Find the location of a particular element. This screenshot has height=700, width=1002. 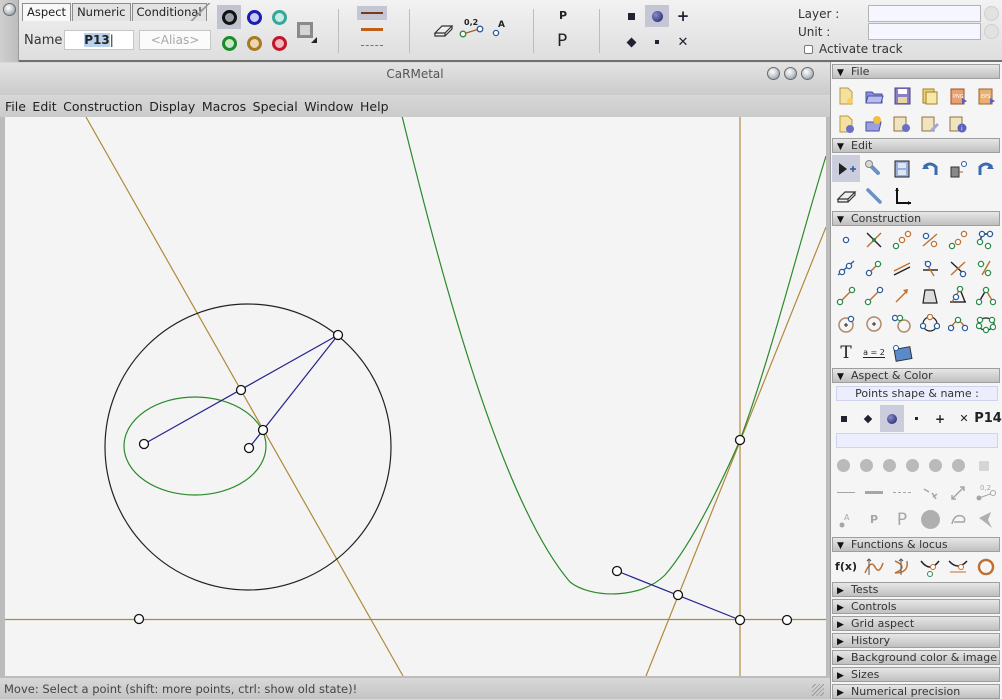

image-icon is located at coordinates (902, 352).